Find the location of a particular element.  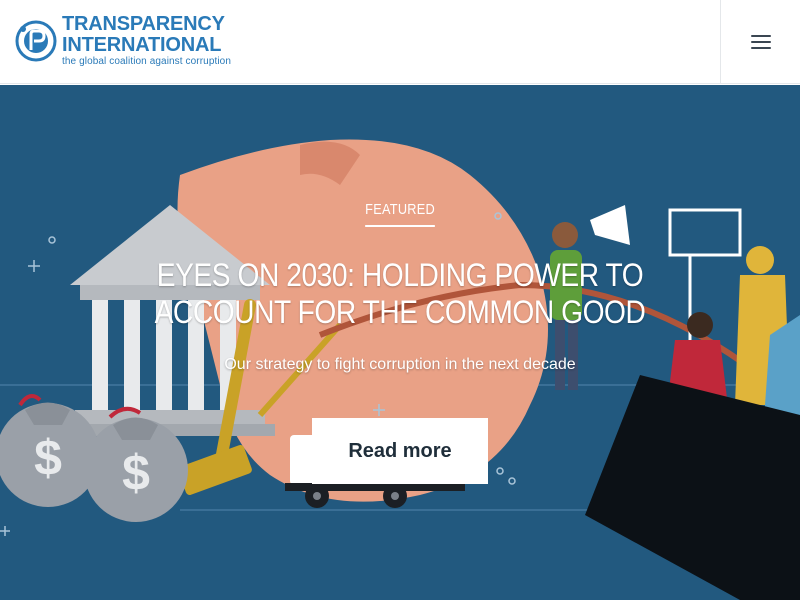

logo-mark-icon is located at coordinates (36, 41).